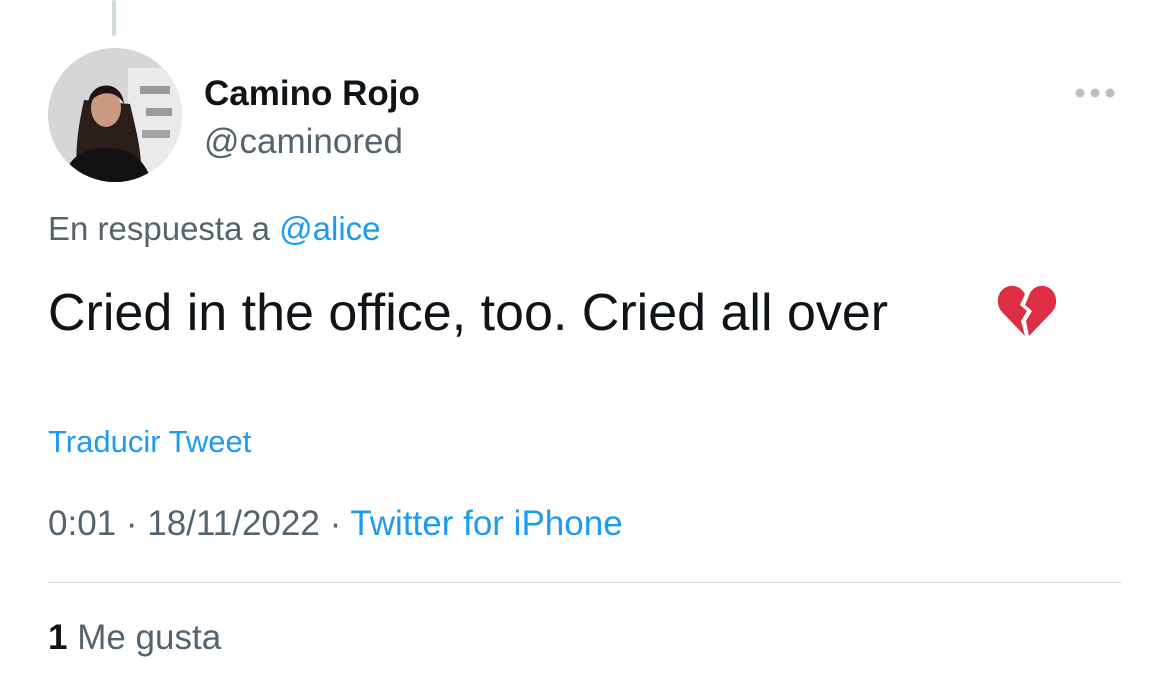 The image size is (1170, 678). What do you see at coordinates (159, 228) in the screenshot?
I see `reply-prefix: En respuesta a` at bounding box center [159, 228].